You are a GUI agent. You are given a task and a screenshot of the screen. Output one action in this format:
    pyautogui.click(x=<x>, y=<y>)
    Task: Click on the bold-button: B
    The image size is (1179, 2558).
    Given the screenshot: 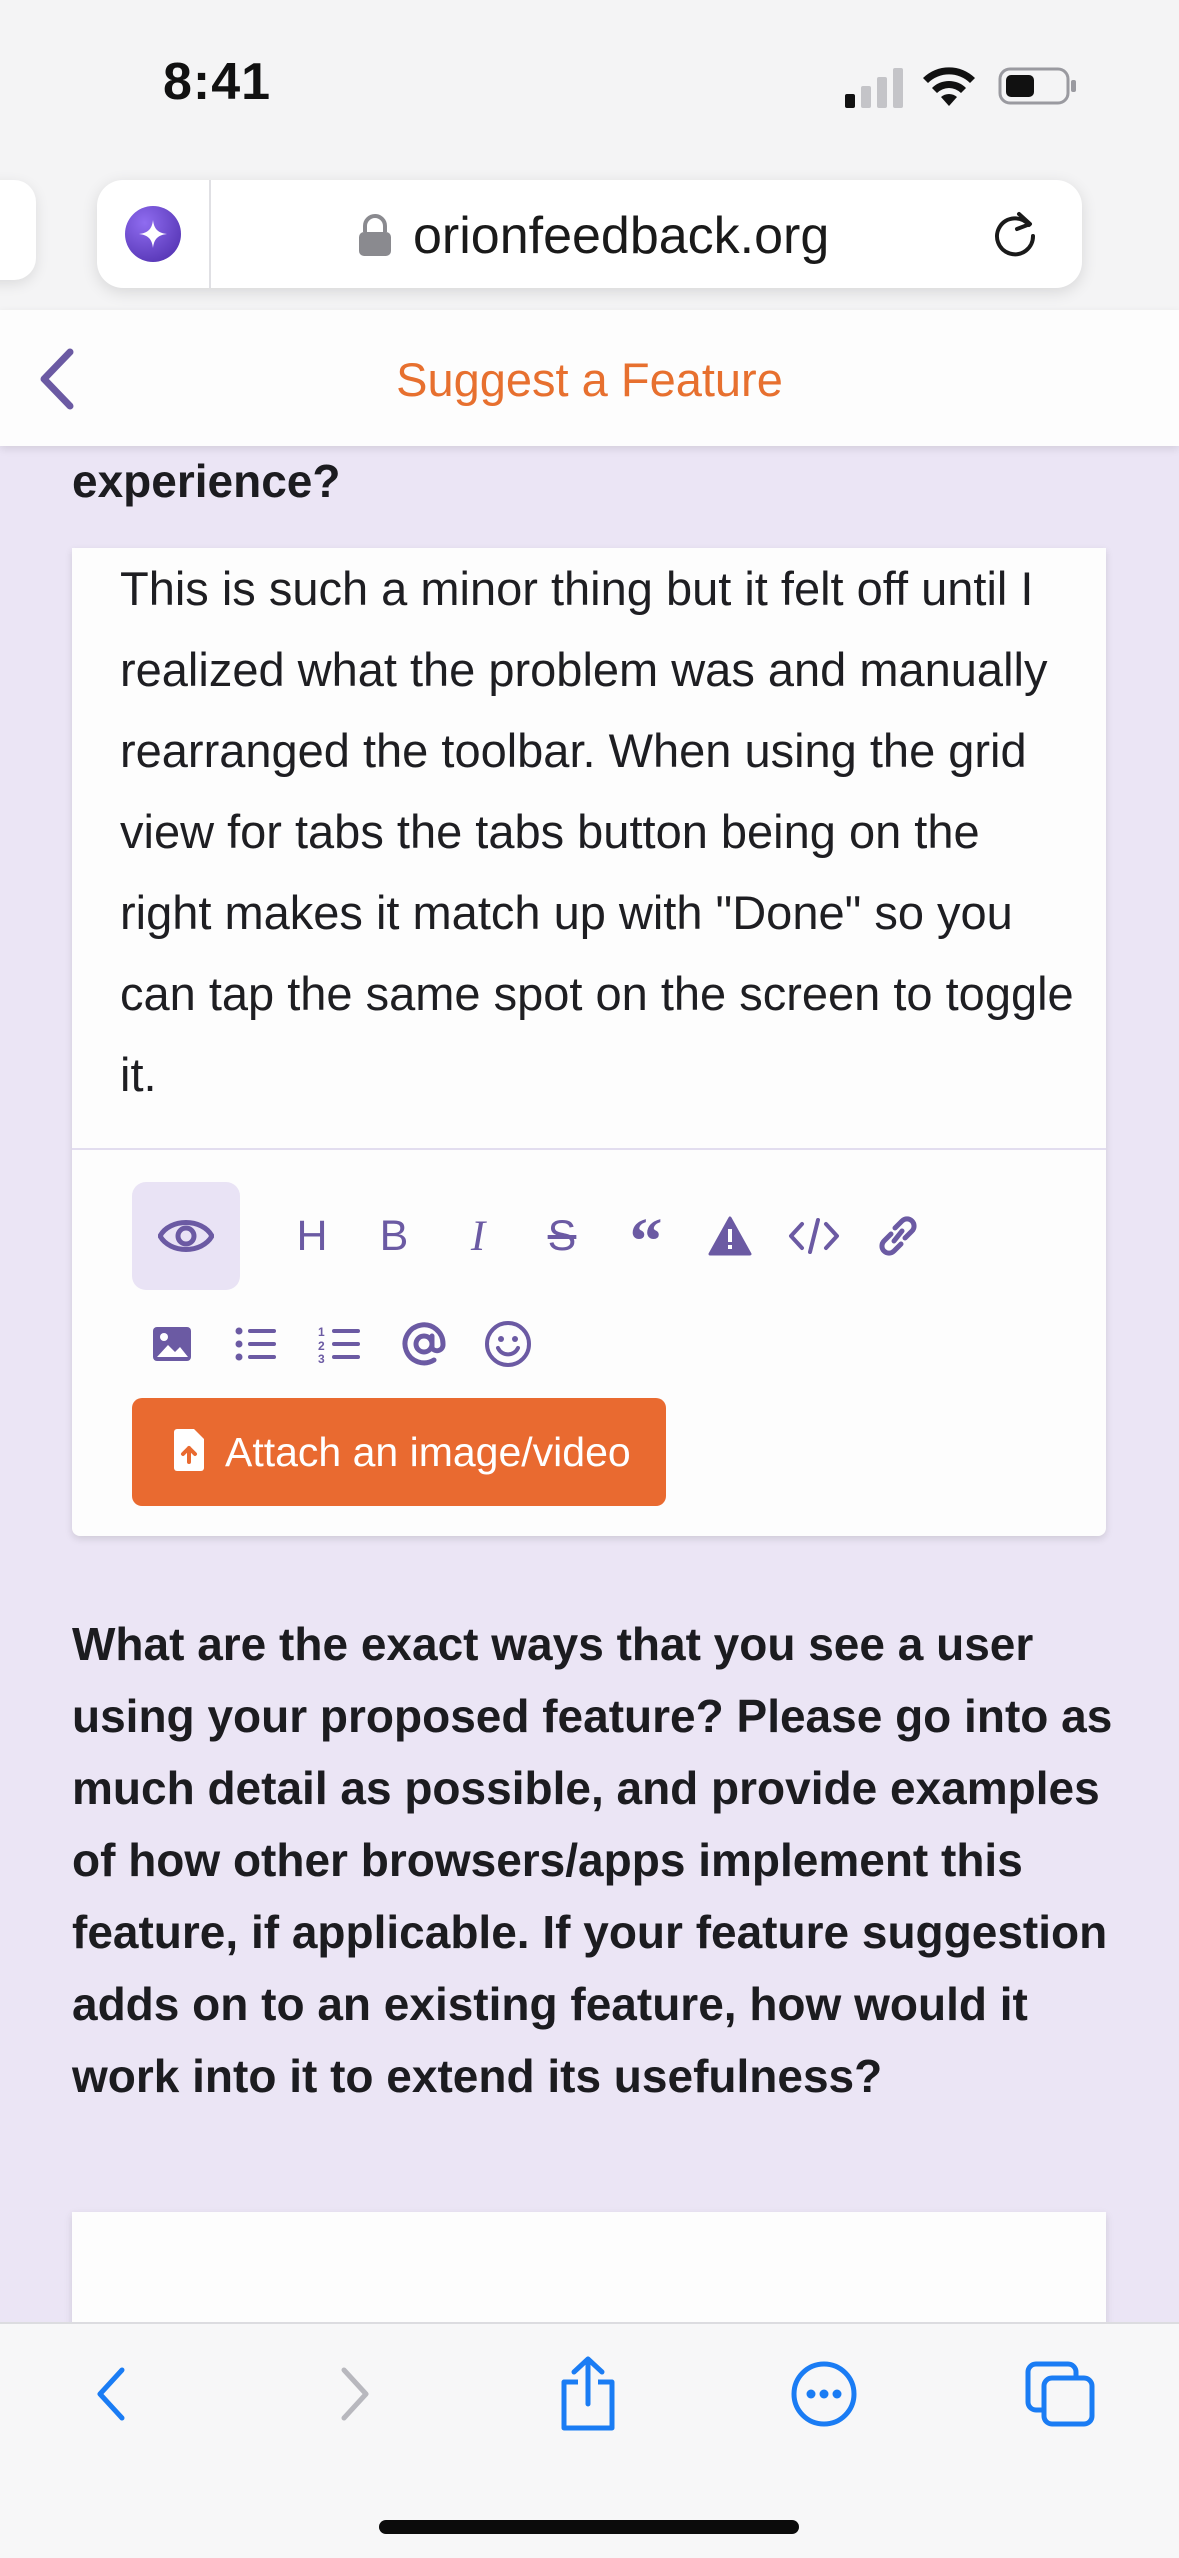 What is the action you would take?
    pyautogui.click(x=394, y=1236)
    